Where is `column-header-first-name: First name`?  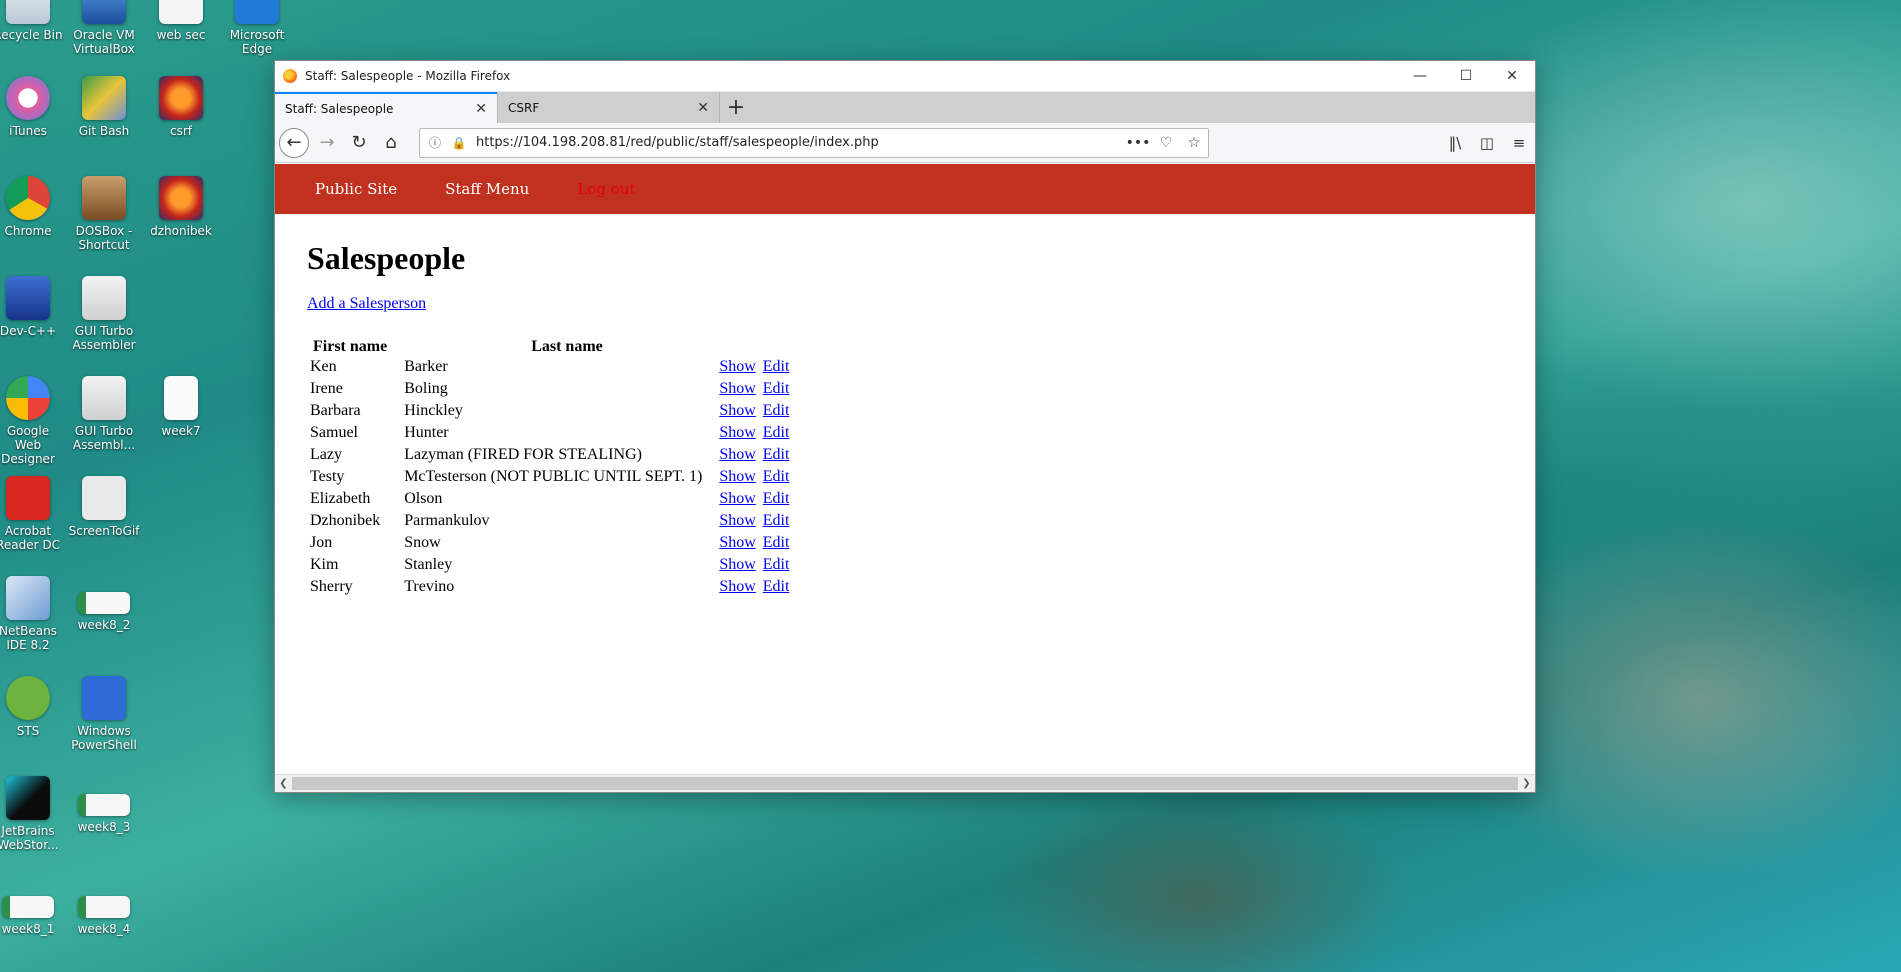
column-header-first-name: First name is located at coordinates (350, 346).